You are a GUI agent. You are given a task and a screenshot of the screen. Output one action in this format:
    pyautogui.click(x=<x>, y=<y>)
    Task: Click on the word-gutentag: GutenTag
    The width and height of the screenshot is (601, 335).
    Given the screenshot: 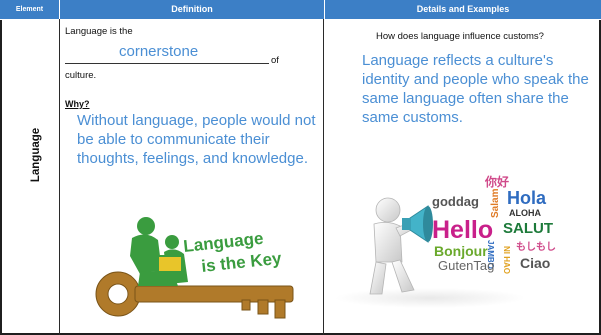 What is the action you would take?
    pyautogui.click(x=466, y=265)
    